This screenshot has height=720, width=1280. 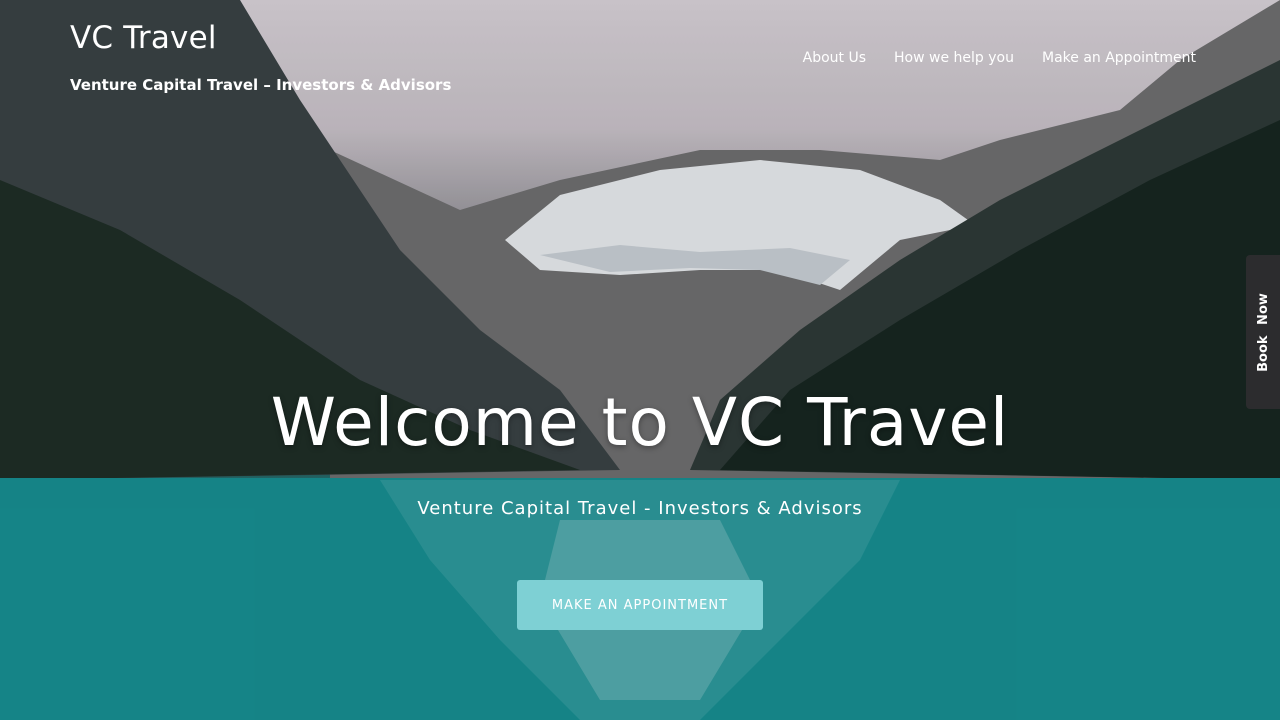 I want to click on nav-item-make-appointment: Make an Appointment, so click(x=1119, y=58).